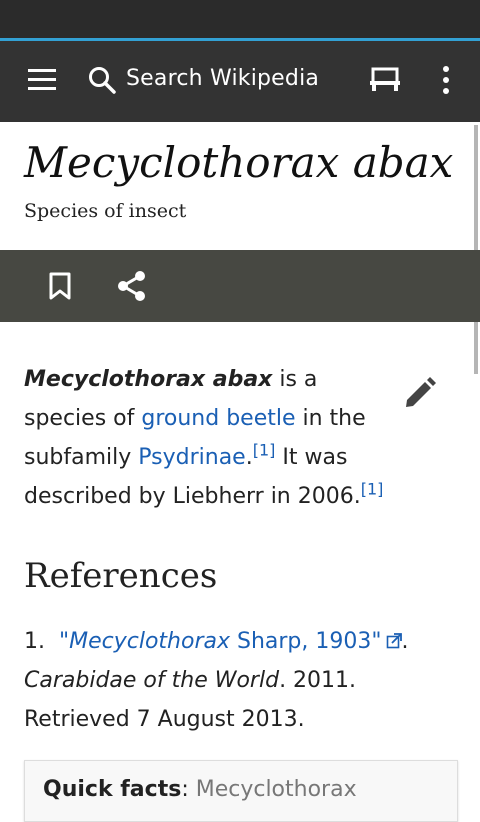  Describe the element at coordinates (149, 641) in the screenshot. I see `reference-link-italic: Mecyclothorax` at that location.